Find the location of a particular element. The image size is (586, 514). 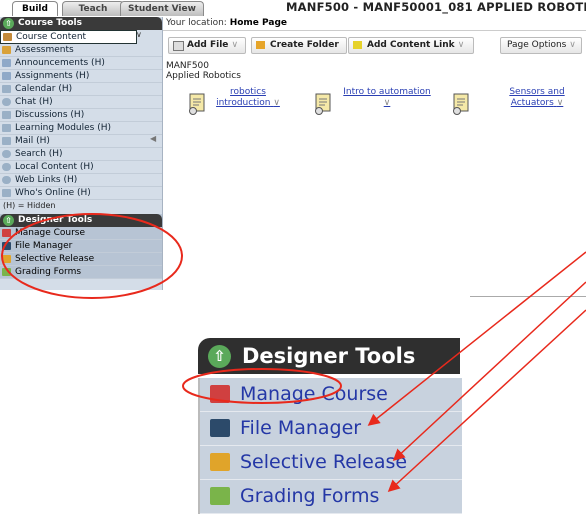

annotation-circle is located at coordinates (92, 256).